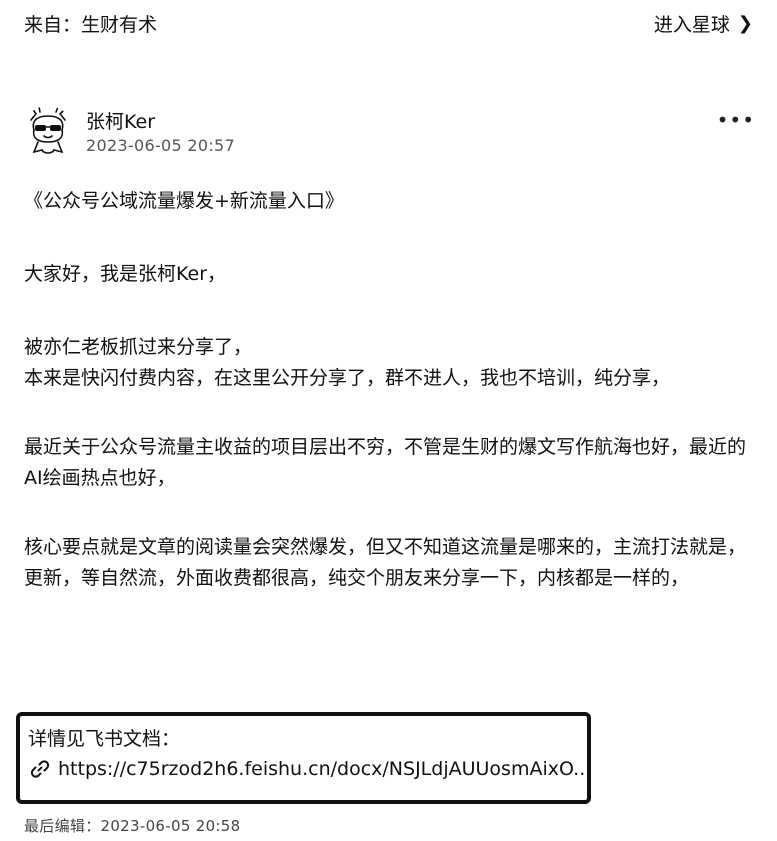 Image resolution: width=777 pixels, height=841 pixels. What do you see at coordinates (40, 769) in the screenshot?
I see `link-icon` at bounding box center [40, 769].